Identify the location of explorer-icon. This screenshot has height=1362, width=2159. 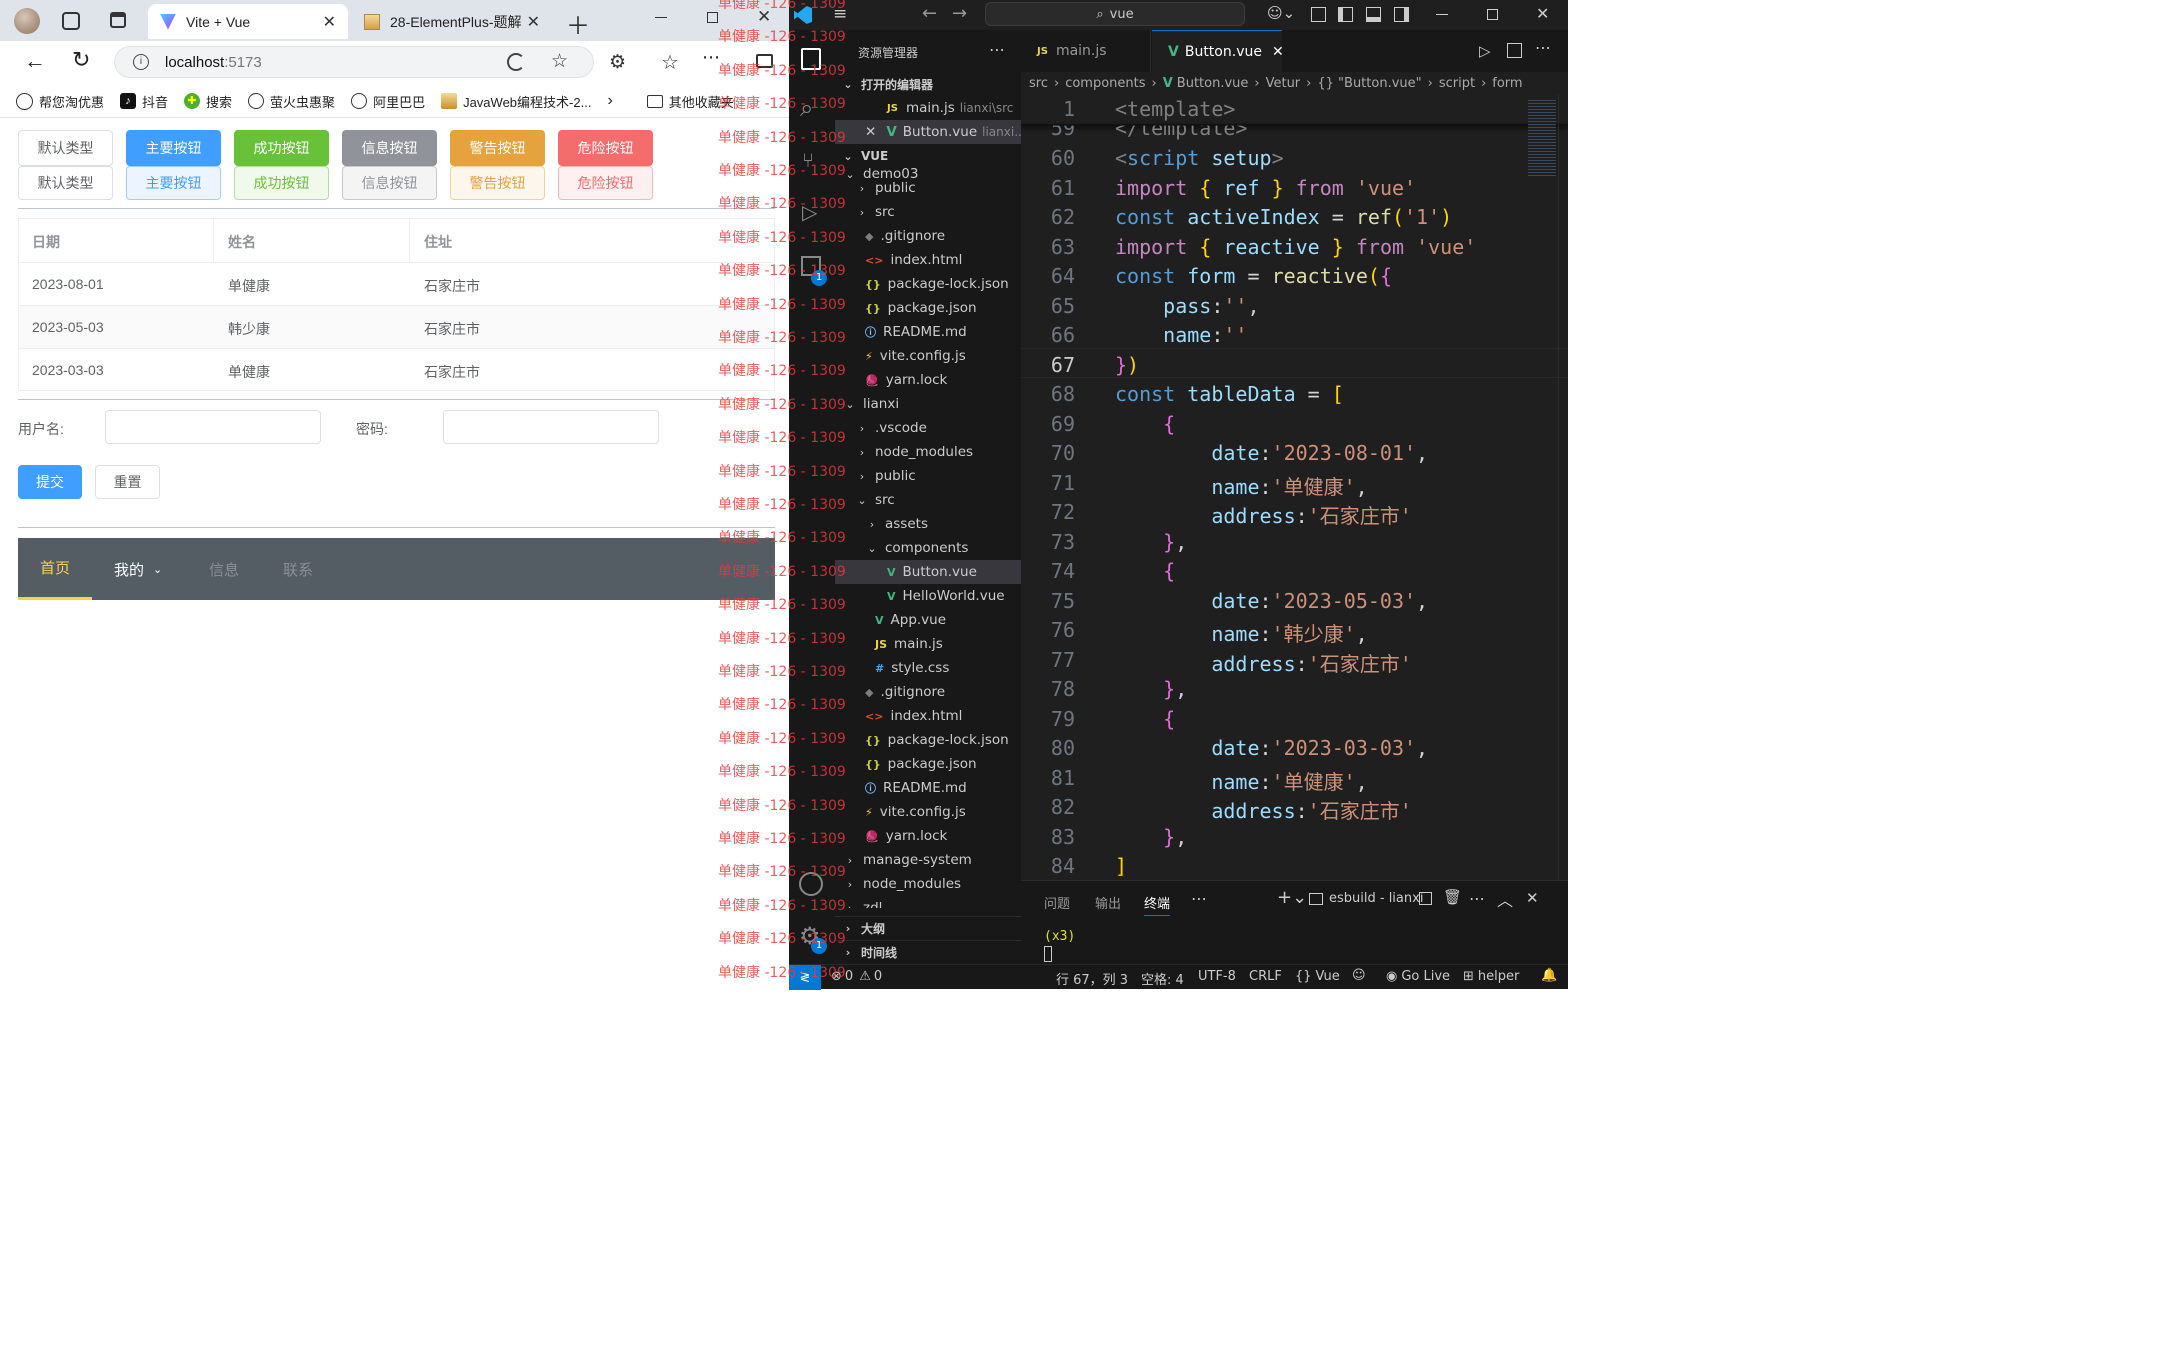
(811, 59).